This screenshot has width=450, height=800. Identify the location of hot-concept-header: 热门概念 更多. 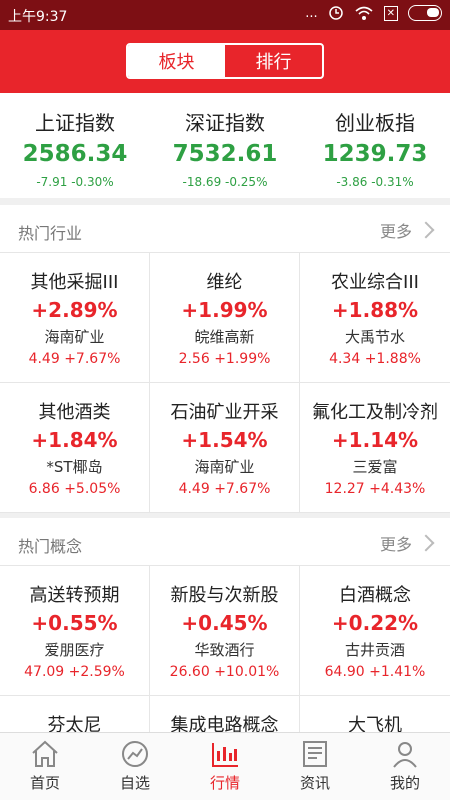
(225, 542).